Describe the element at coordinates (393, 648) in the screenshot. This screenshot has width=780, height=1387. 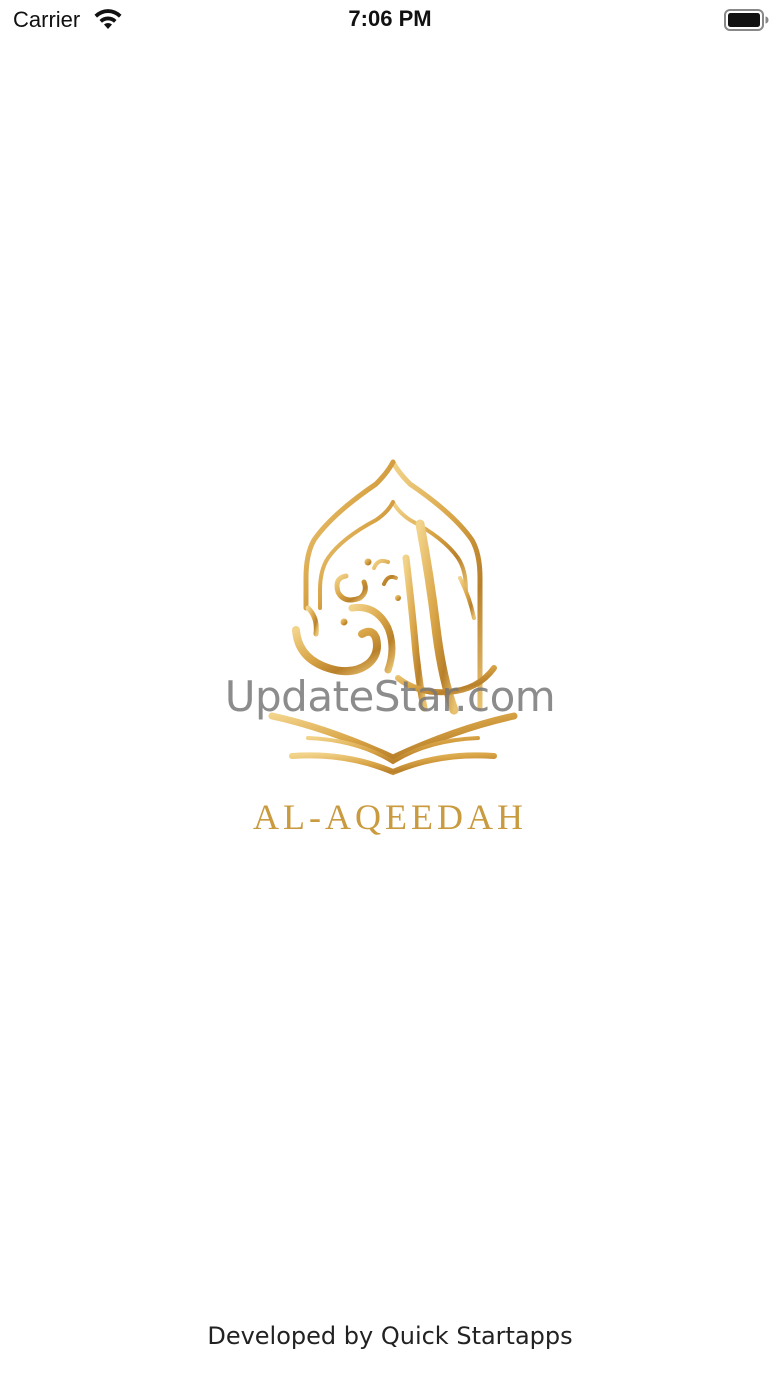
I see `al-aqeedah-logo` at that location.